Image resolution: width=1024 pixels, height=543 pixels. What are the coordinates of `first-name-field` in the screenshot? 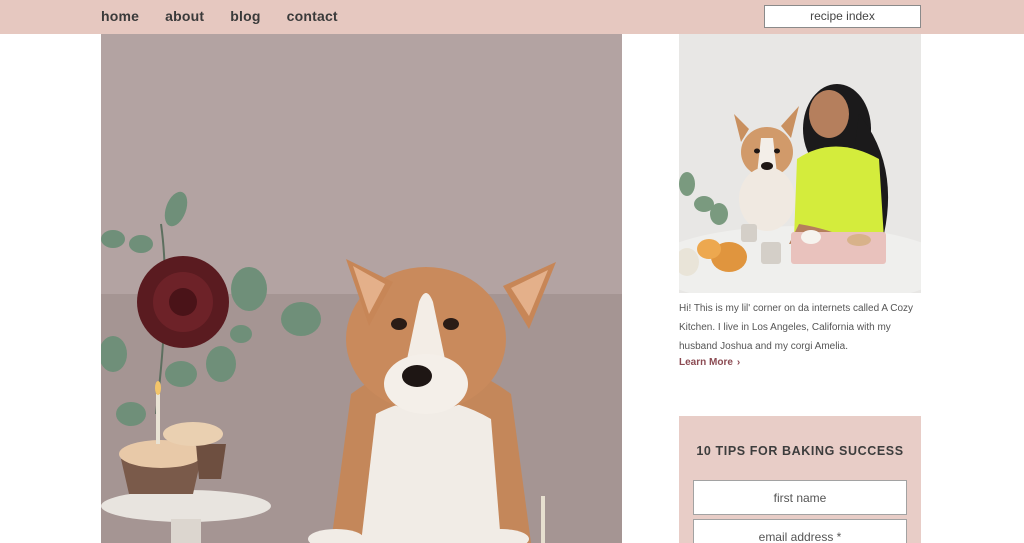 It's located at (800, 497).